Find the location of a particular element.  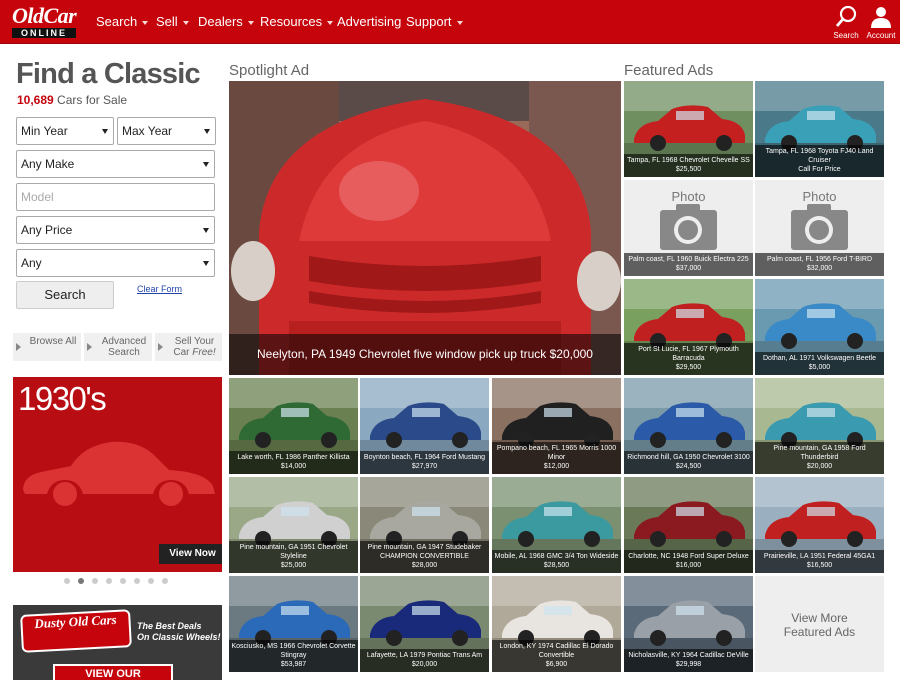

nav-resources: Resources is located at coordinates (297, 21).